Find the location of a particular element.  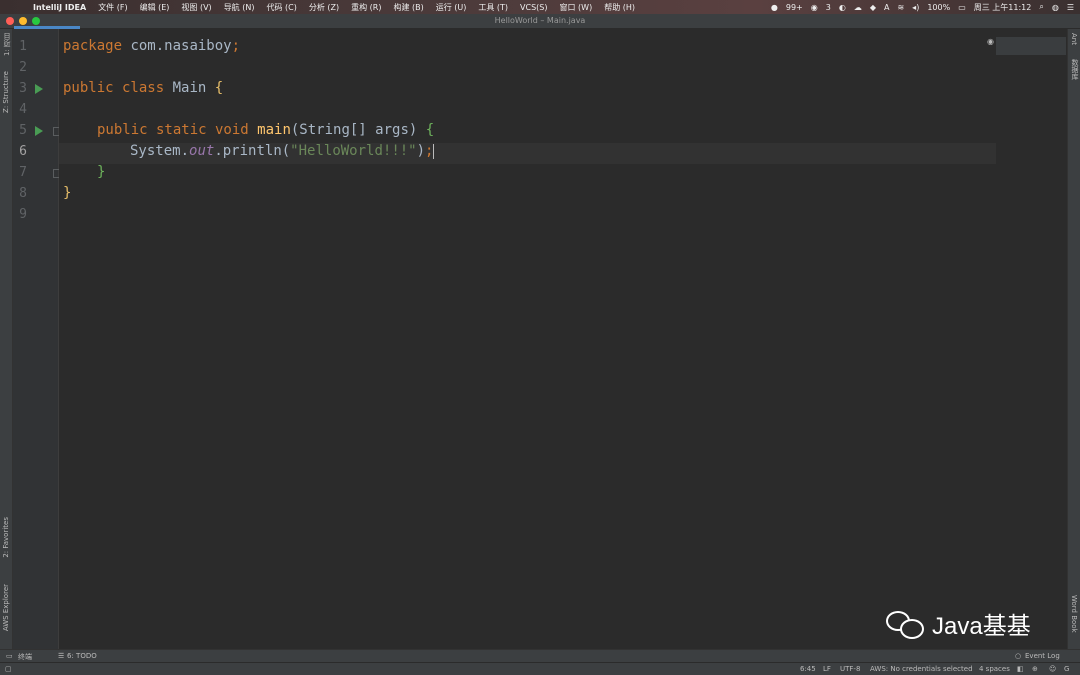

window-titlebar: HelloWorld – Main.java is located at coordinates (540, 21).